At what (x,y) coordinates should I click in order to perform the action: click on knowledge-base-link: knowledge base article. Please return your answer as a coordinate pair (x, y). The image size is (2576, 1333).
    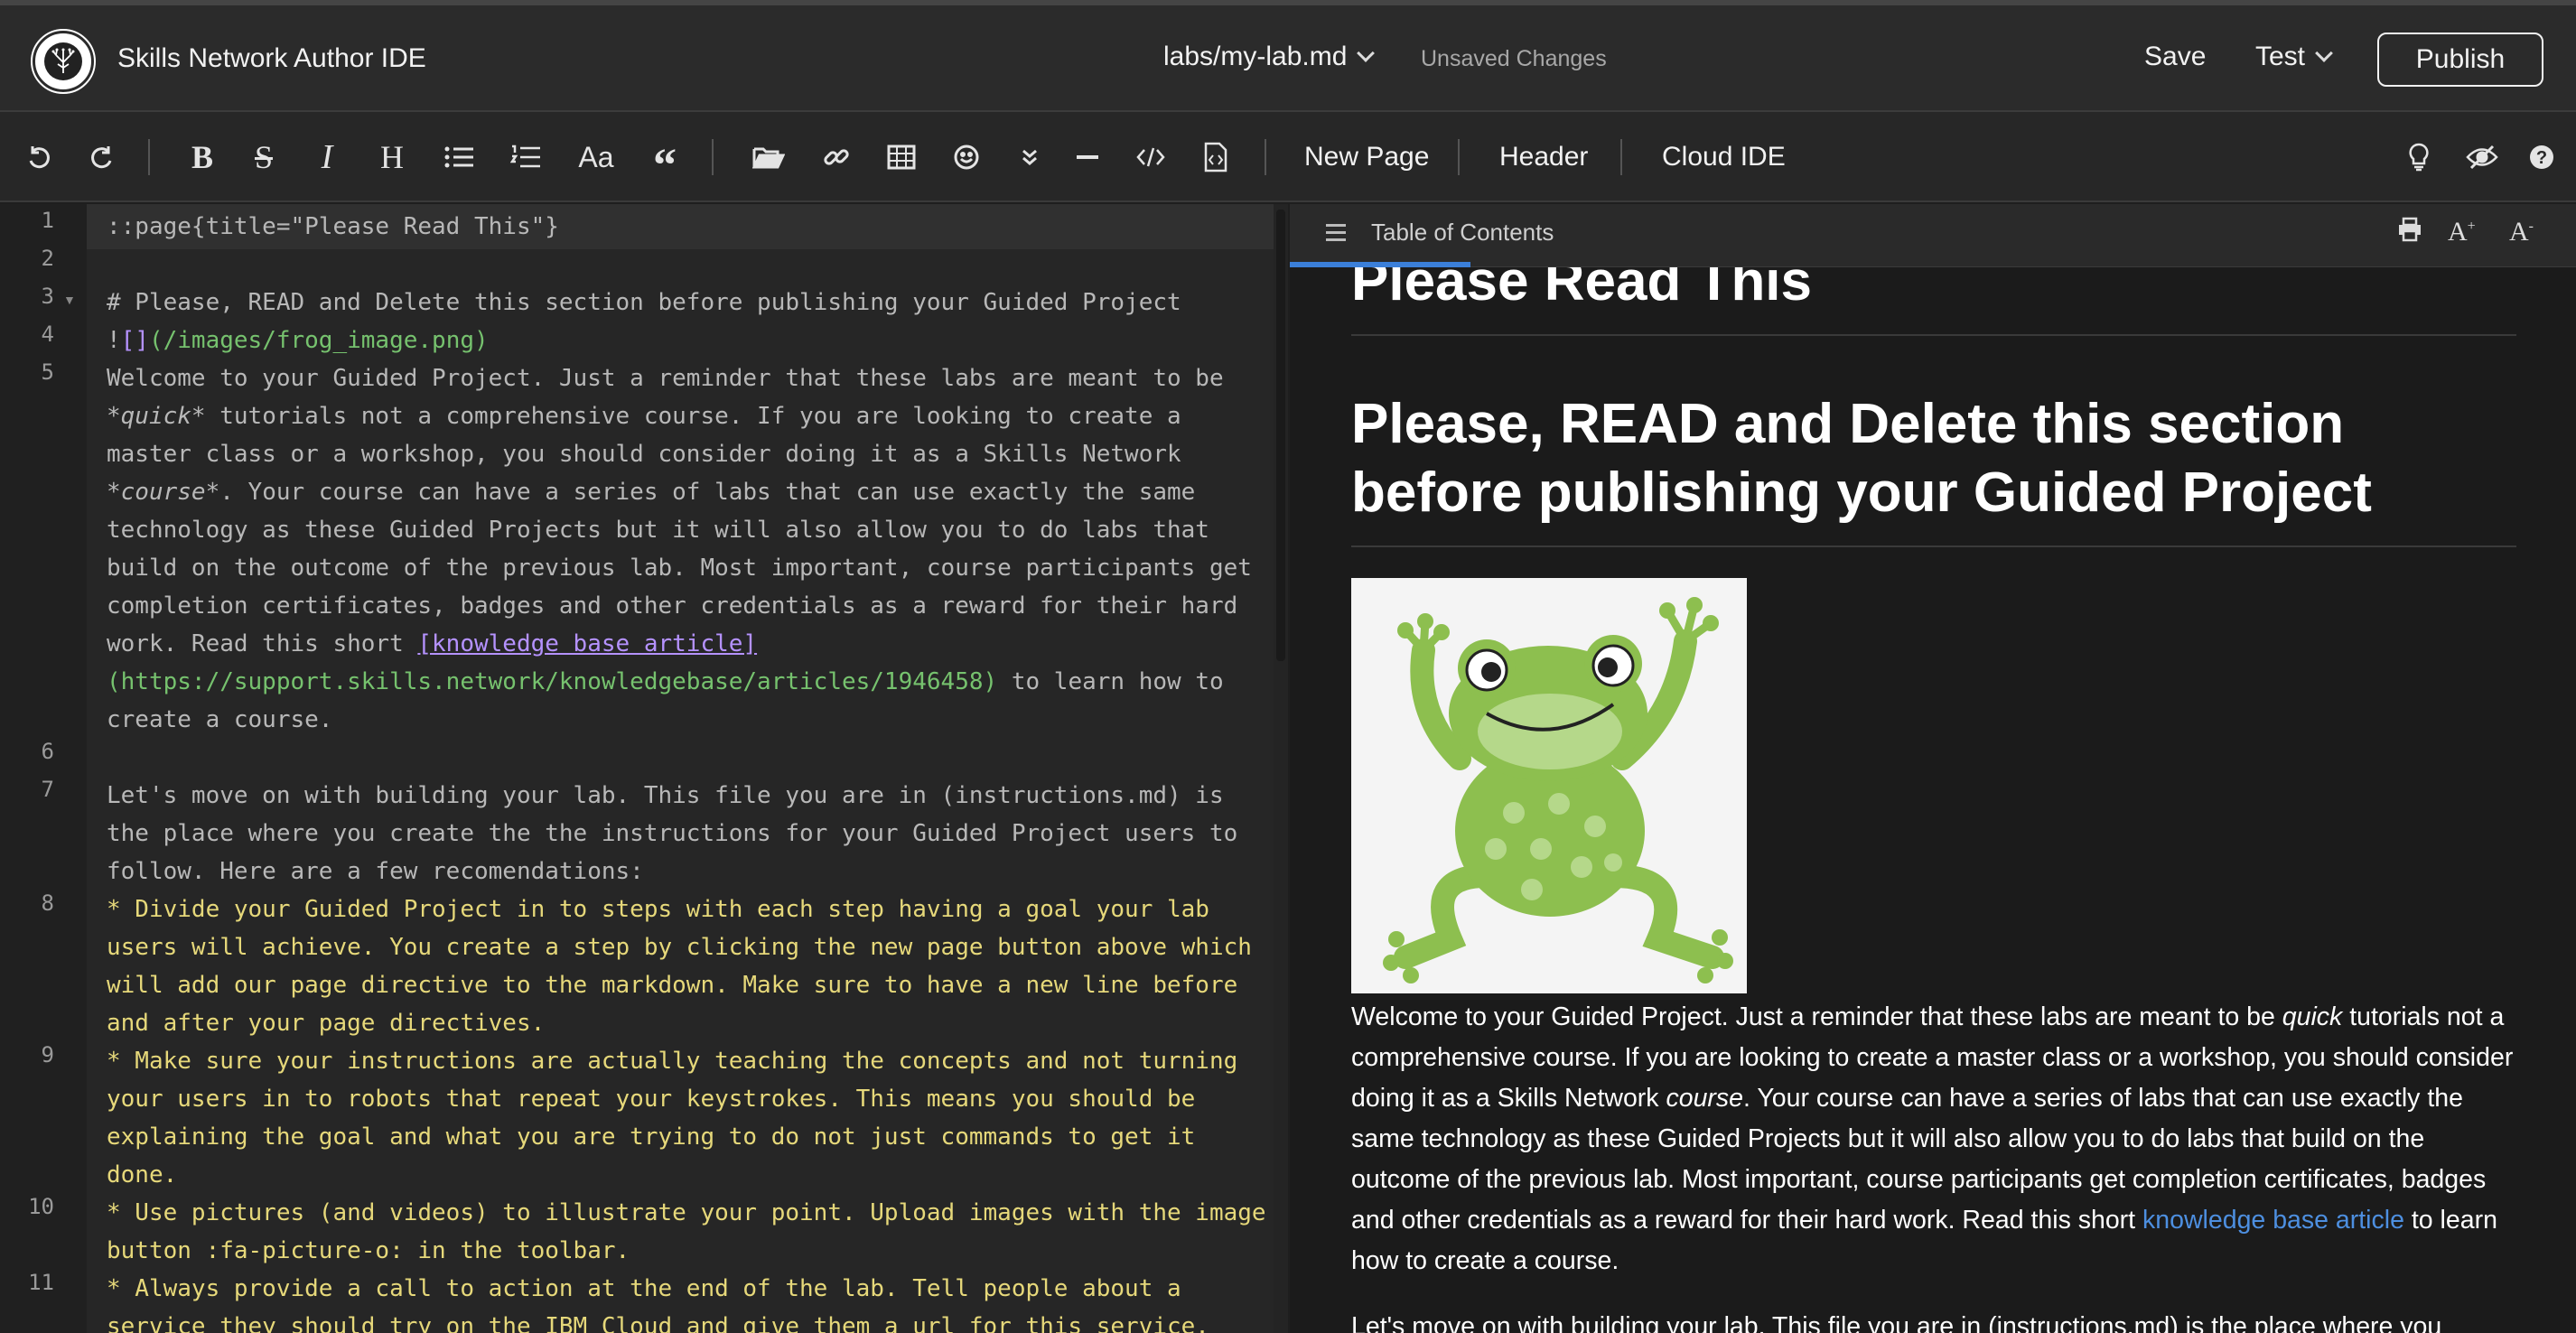
    Looking at the image, I should click on (2273, 1220).